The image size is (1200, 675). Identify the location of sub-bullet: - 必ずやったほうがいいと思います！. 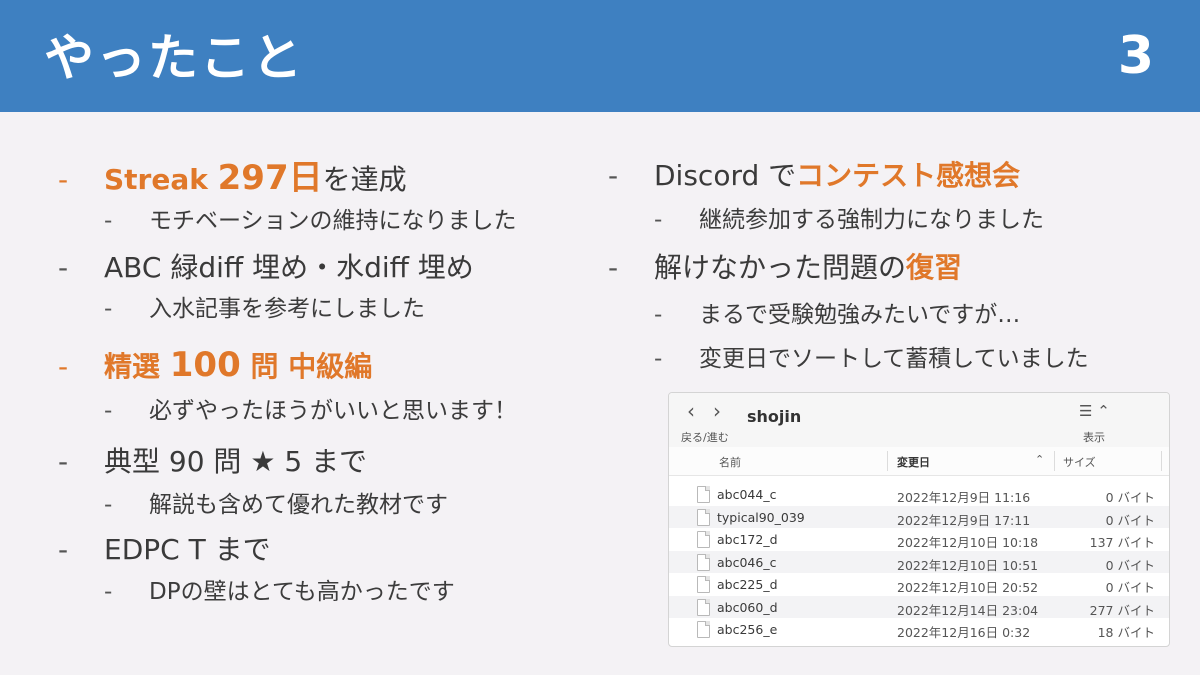
(310, 411).